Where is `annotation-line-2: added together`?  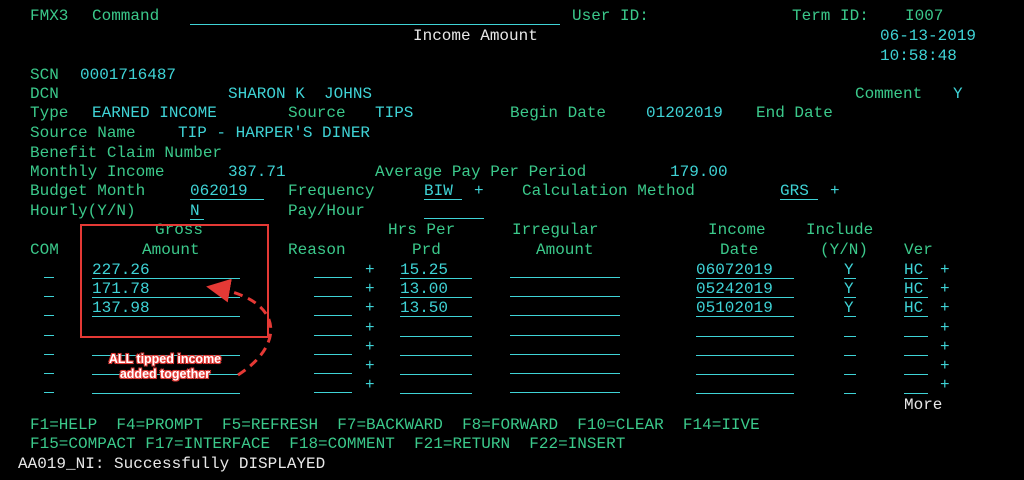
annotation-line-2: added together is located at coordinates (165, 374).